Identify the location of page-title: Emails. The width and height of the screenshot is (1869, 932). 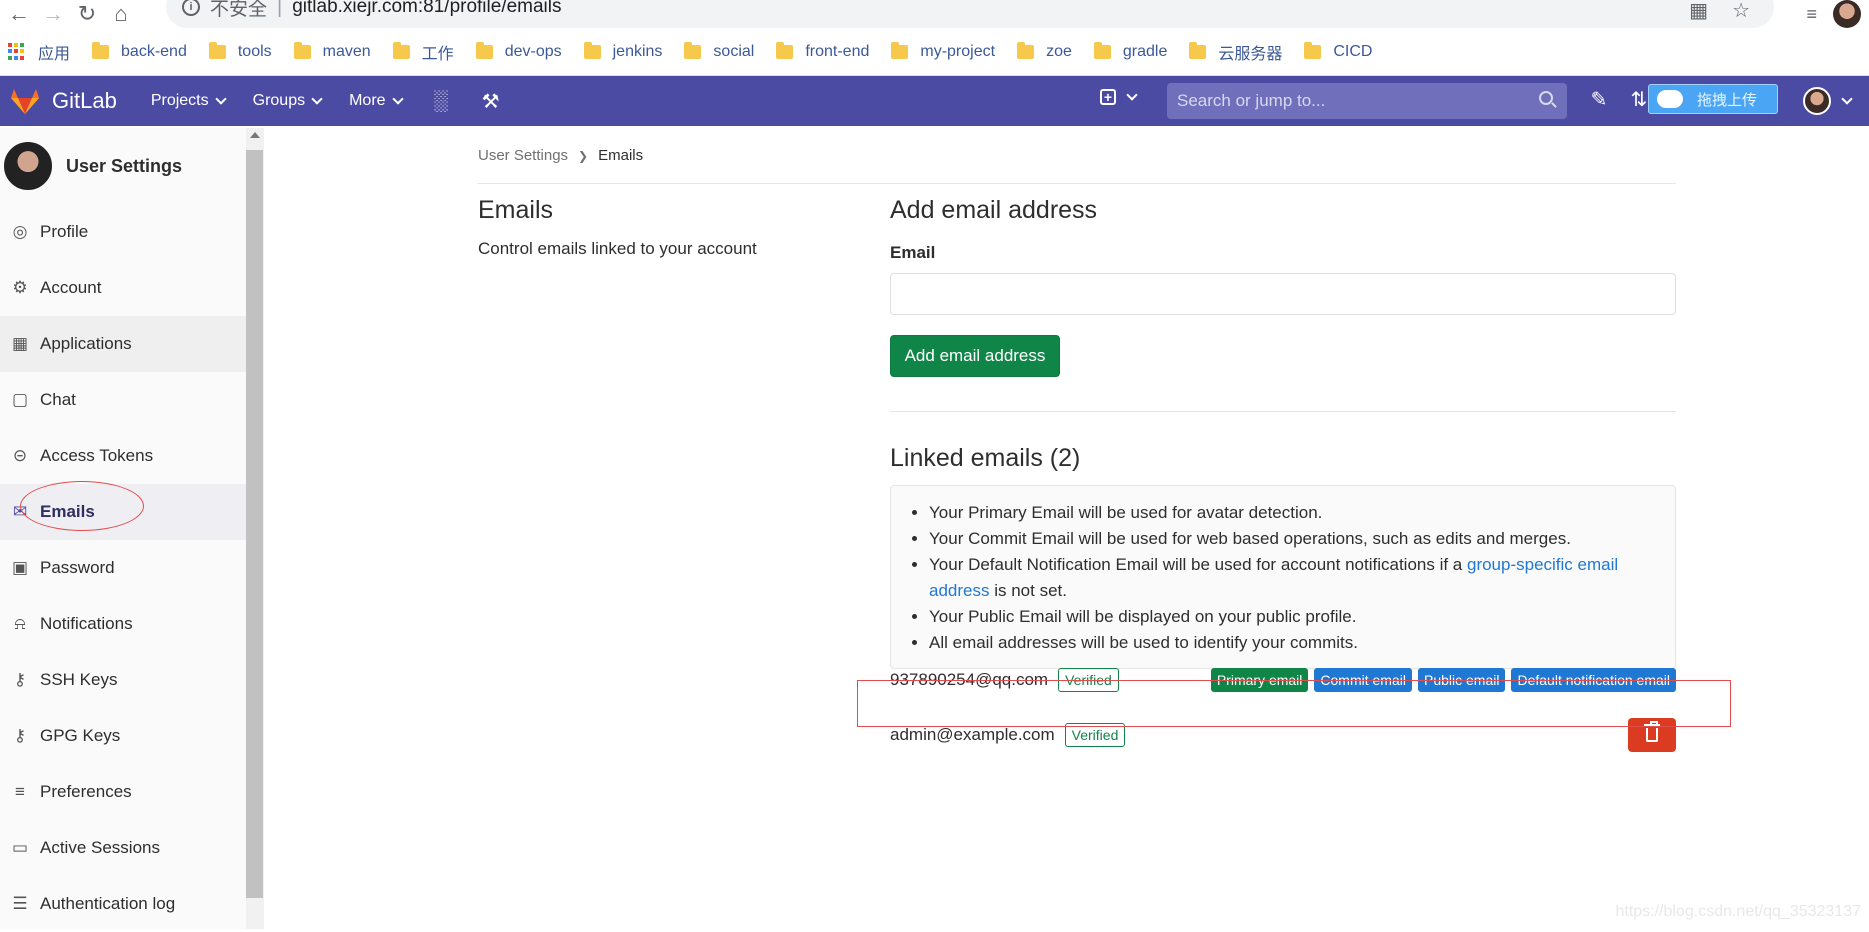
(668, 210).